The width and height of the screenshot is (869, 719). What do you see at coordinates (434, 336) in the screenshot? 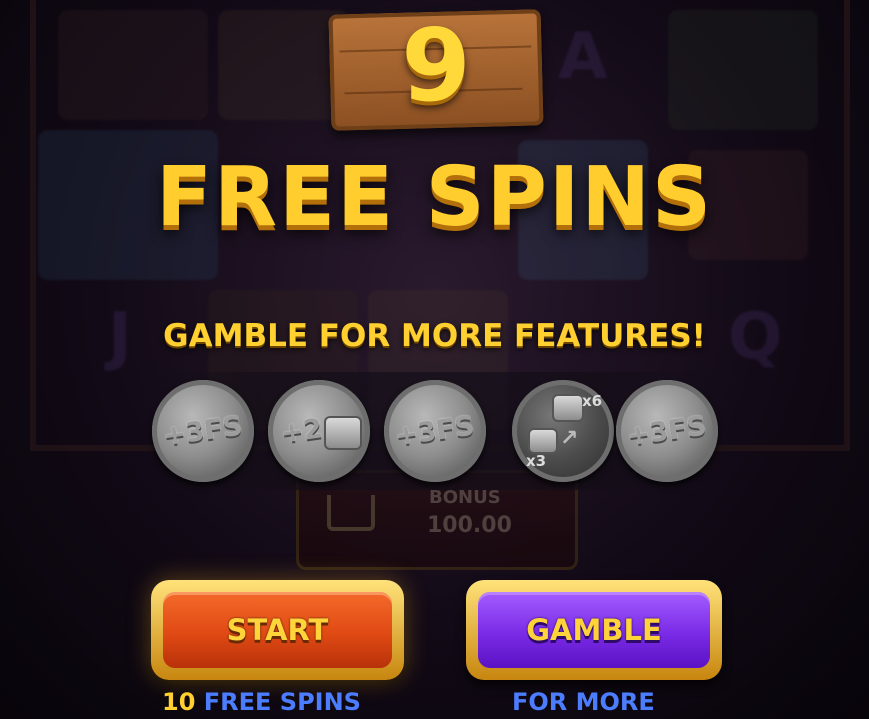
I see `gamble-heading: GAMBLE FOR MORE FEATURES!` at bounding box center [434, 336].